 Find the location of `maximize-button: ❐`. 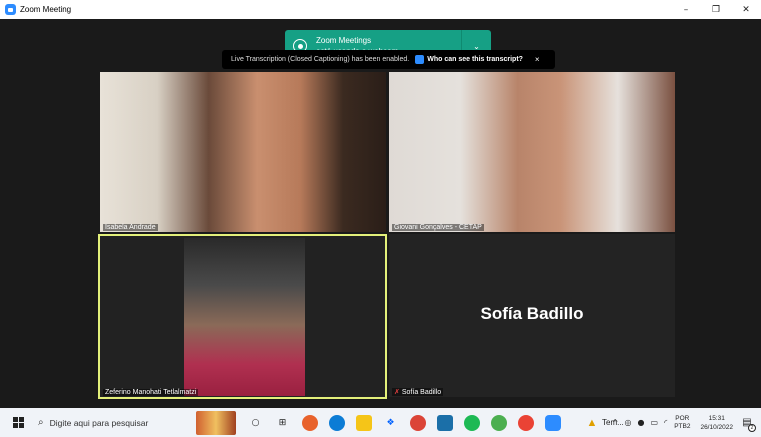

maximize-button: ❐ is located at coordinates (716, 9).